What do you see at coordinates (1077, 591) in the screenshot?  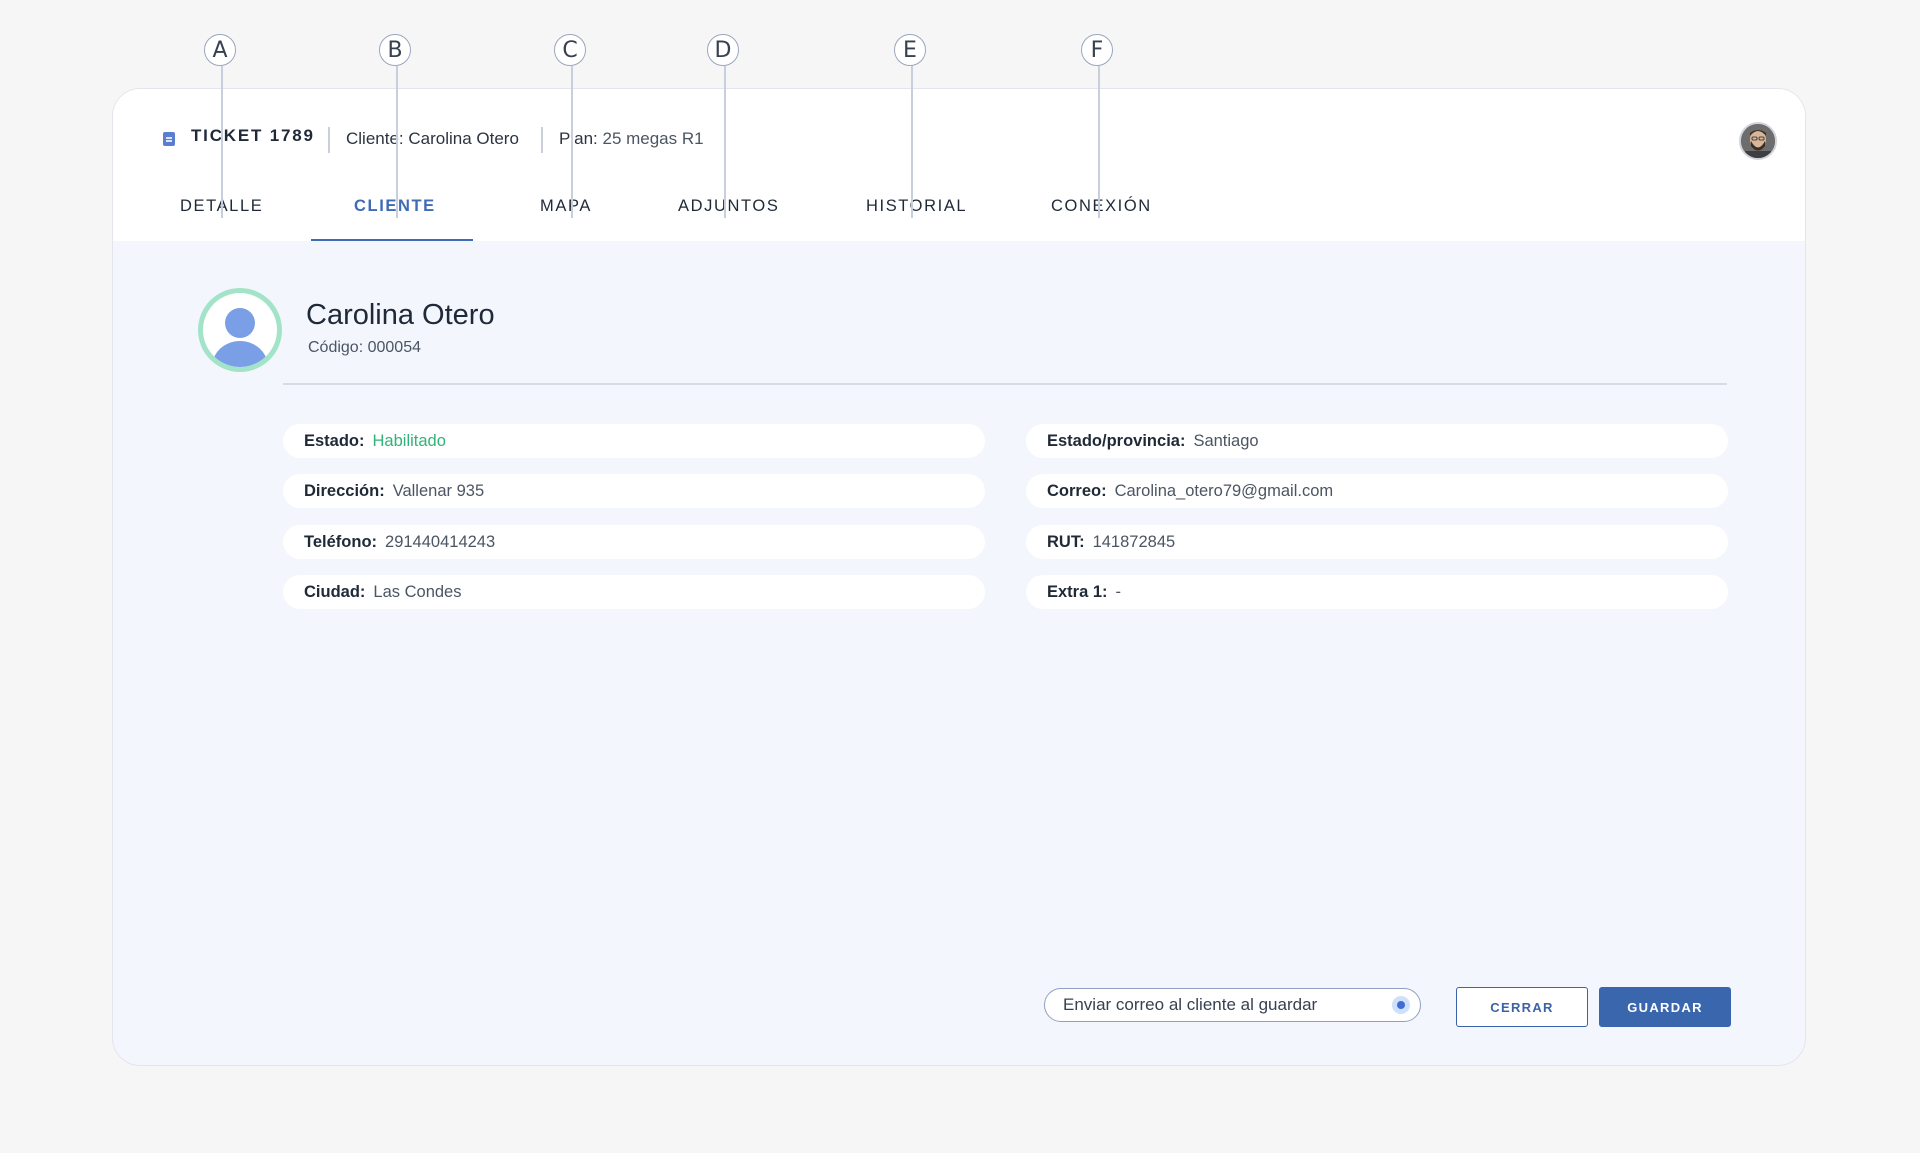 I see `field-label: Extra 1:` at bounding box center [1077, 591].